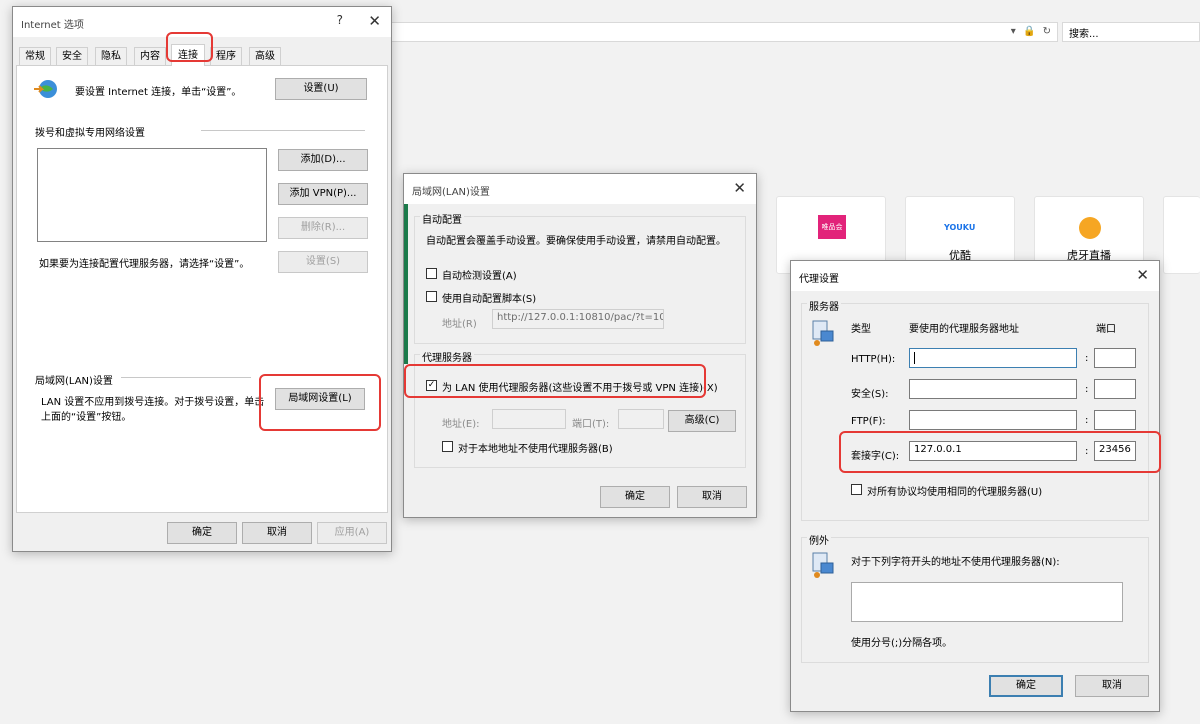 The width and height of the screenshot is (1200, 724). What do you see at coordinates (702, 421) in the screenshot?
I see `advanced-button: 高级(C)` at bounding box center [702, 421].